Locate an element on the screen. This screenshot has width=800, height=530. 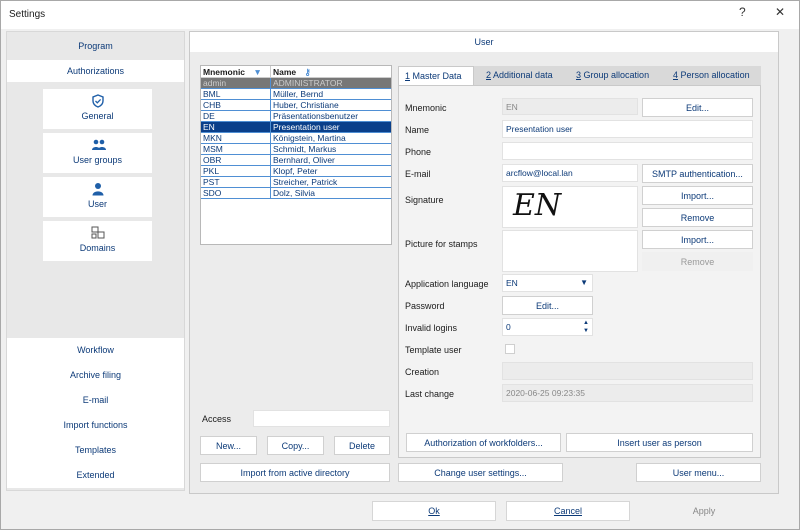
stamp-image is located at coordinates (570, 251).